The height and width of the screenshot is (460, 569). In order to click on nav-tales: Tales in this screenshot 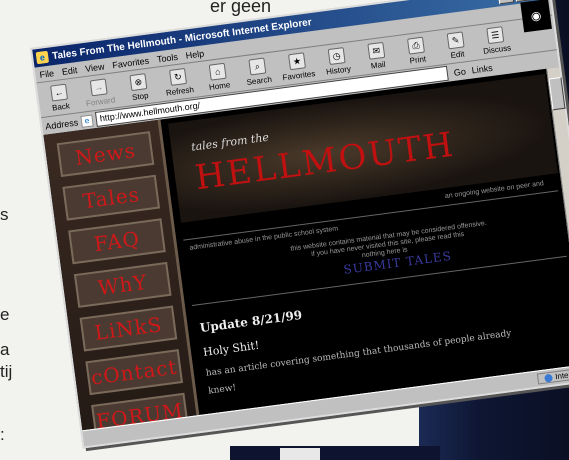, I will do `click(111, 197)`.